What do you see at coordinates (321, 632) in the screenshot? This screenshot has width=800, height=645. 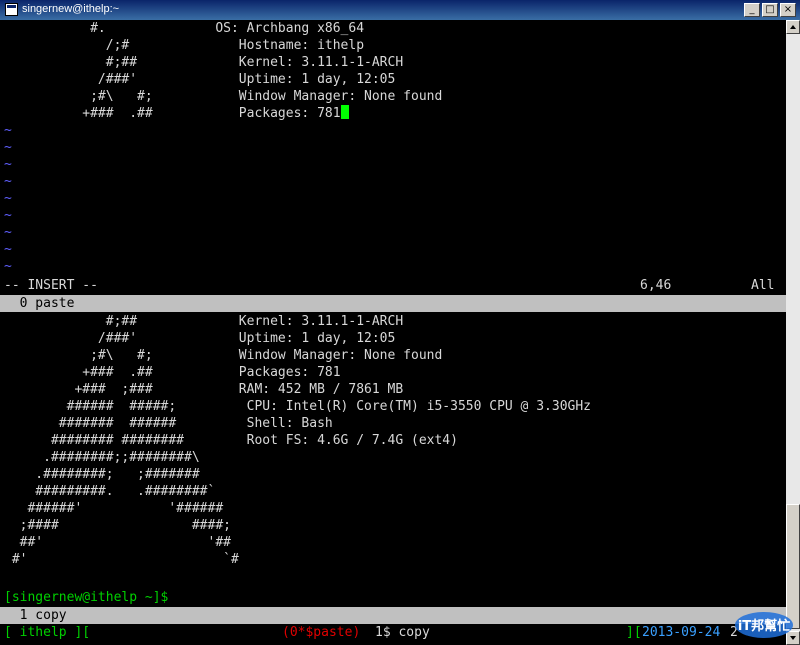 I see `tmux-window-0: (0*$paste)` at bounding box center [321, 632].